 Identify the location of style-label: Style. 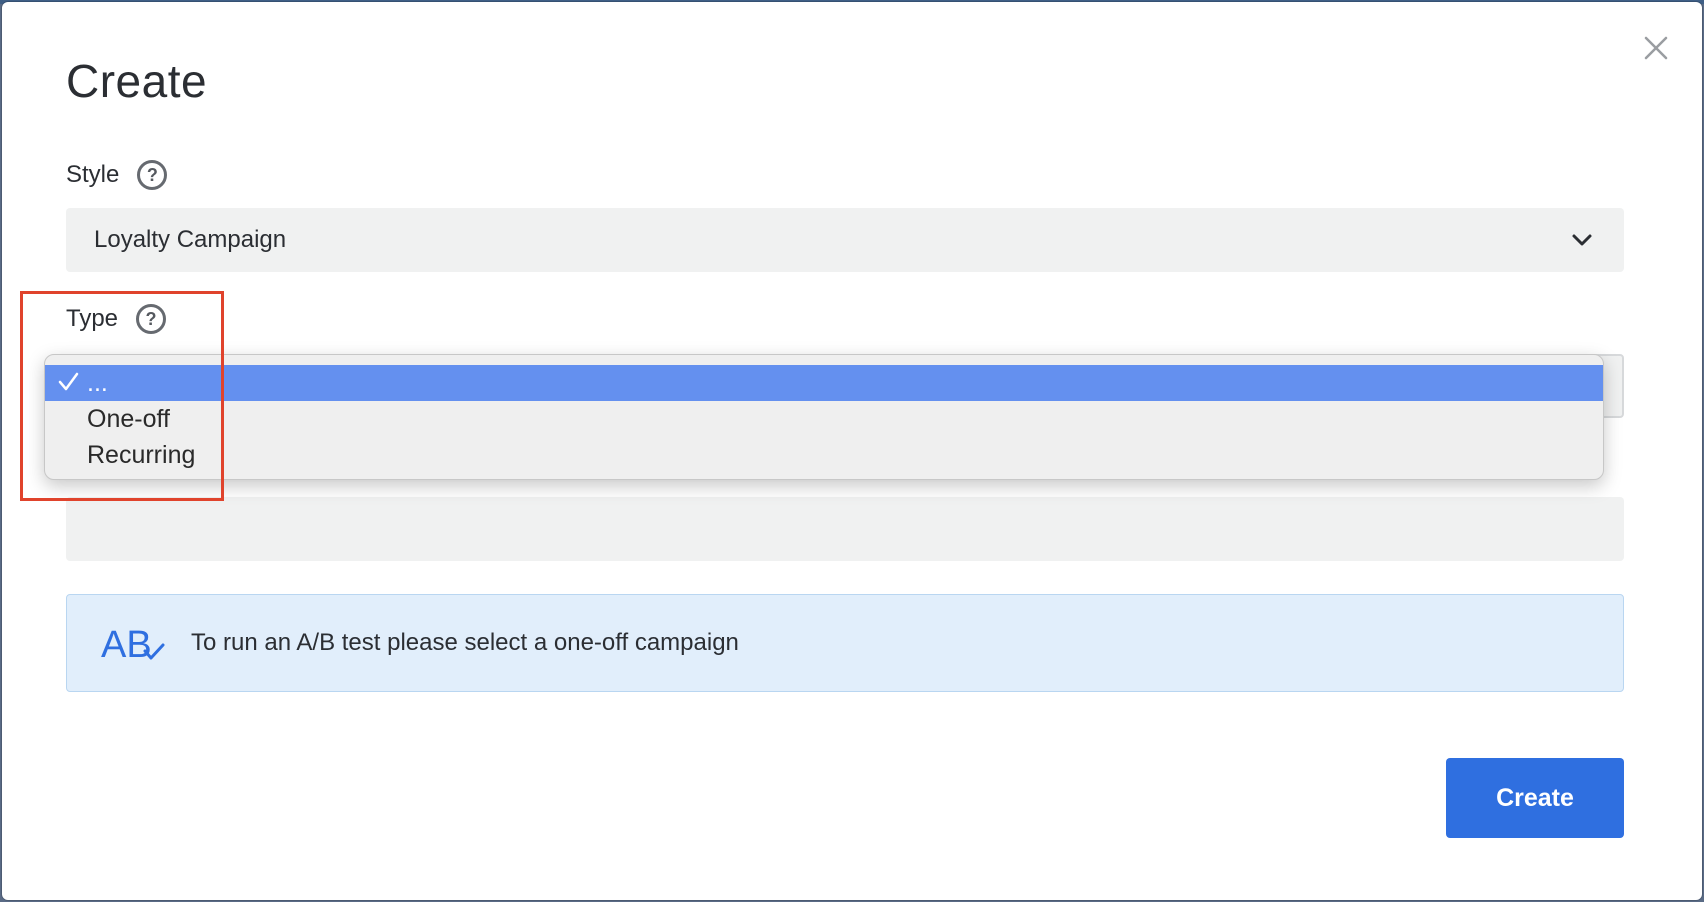
(93, 174).